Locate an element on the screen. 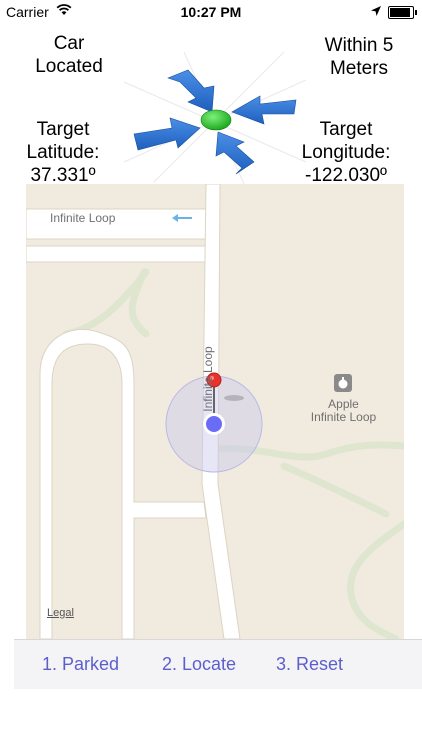  car-status-line1: Car is located at coordinates (69, 43).